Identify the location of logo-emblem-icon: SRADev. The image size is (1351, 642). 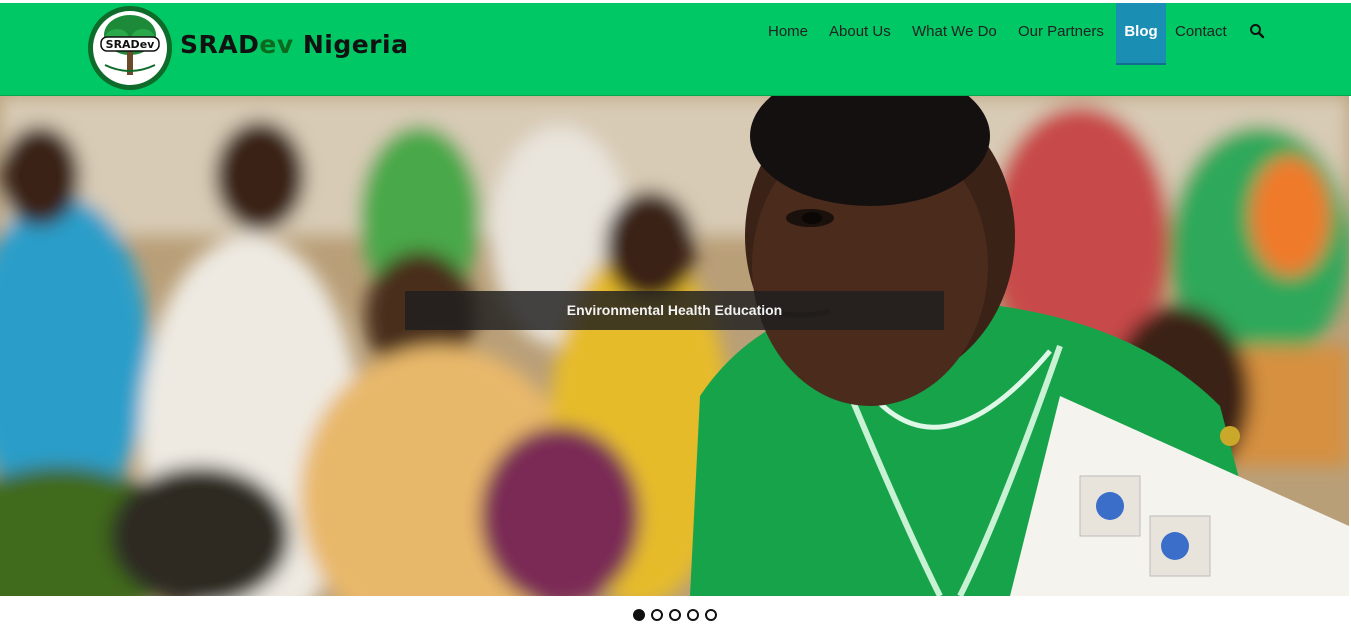
(130, 48).